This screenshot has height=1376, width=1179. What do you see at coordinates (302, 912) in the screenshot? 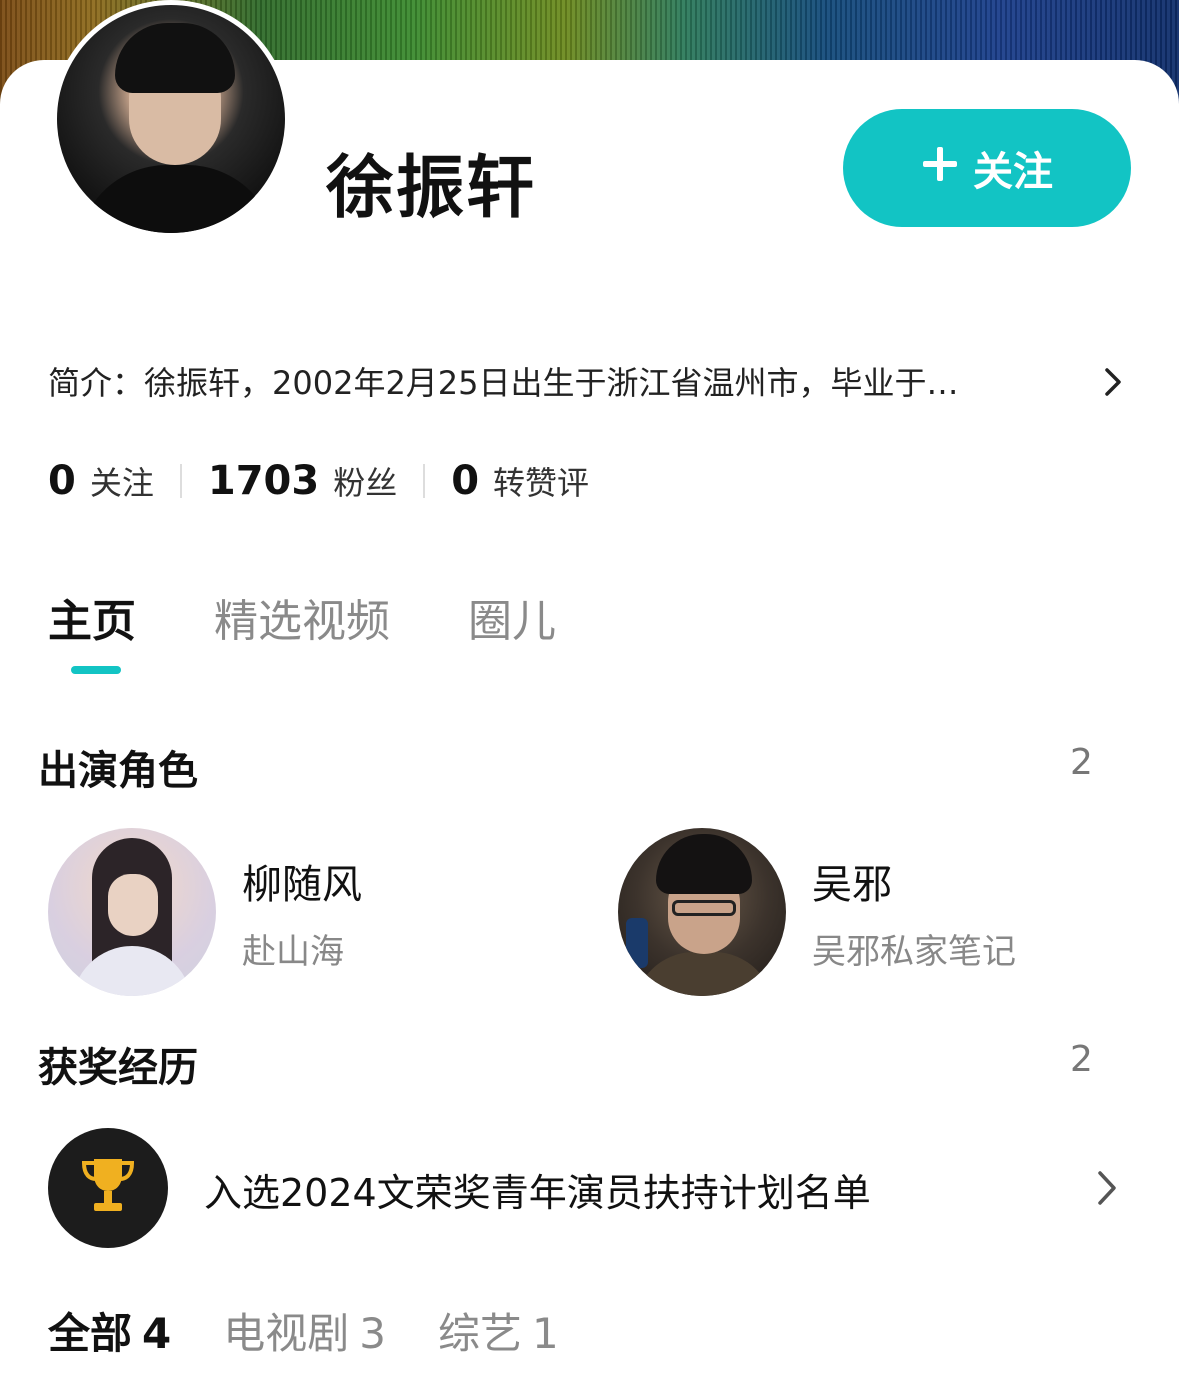
I see `role-text: 柳随风 赴山海` at bounding box center [302, 912].